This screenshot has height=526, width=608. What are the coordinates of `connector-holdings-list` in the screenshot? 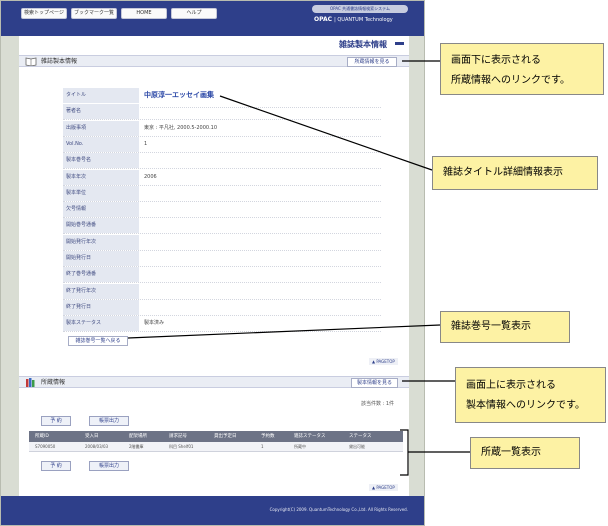 It's located at (435, 452).